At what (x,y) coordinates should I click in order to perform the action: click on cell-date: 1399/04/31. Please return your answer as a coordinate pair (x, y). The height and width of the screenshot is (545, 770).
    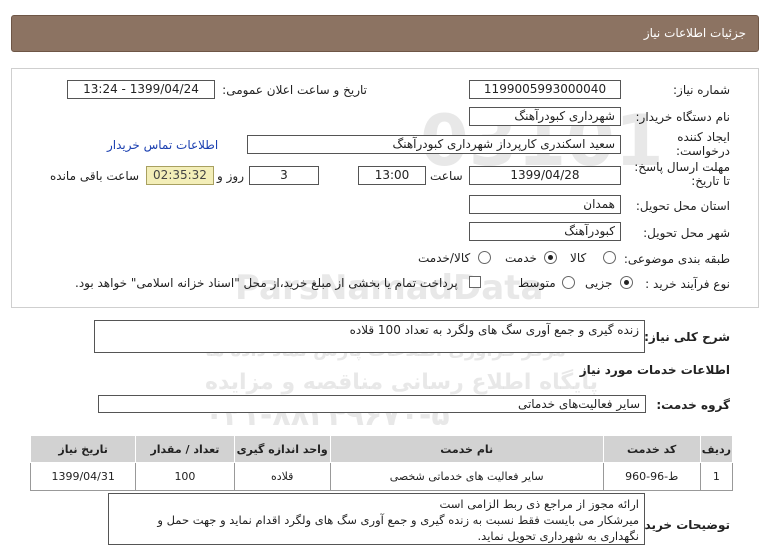
    Looking at the image, I should click on (83, 476).